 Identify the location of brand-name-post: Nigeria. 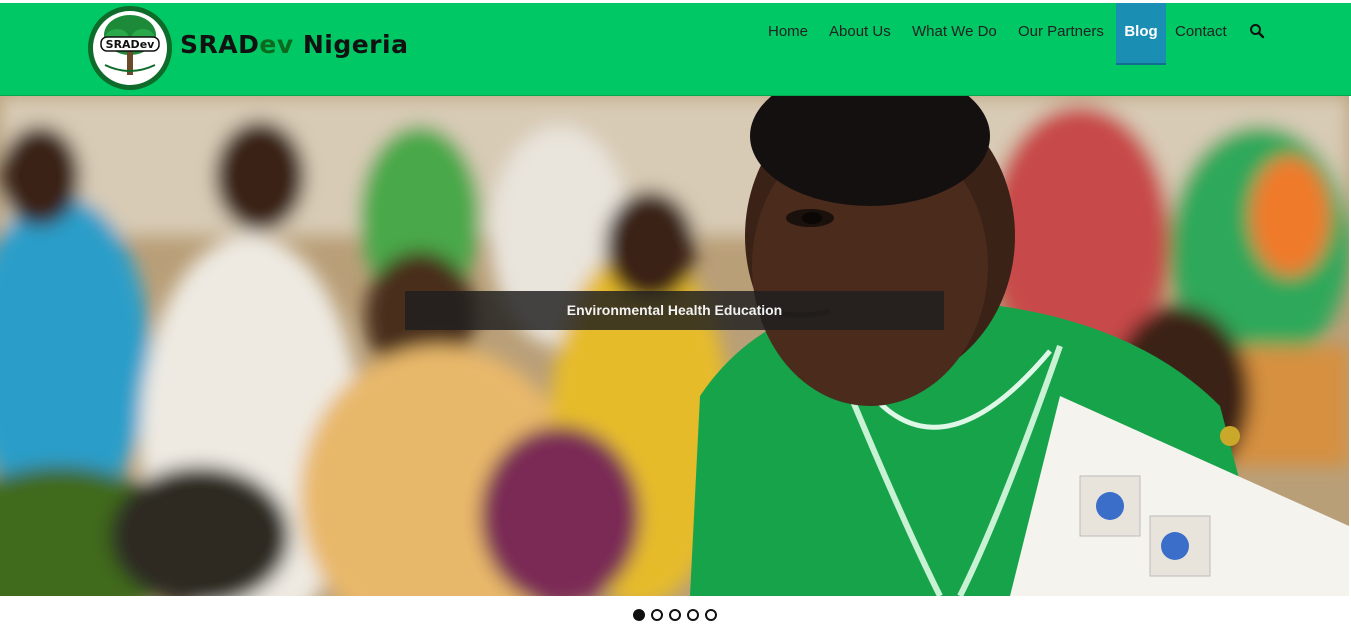
(351, 44).